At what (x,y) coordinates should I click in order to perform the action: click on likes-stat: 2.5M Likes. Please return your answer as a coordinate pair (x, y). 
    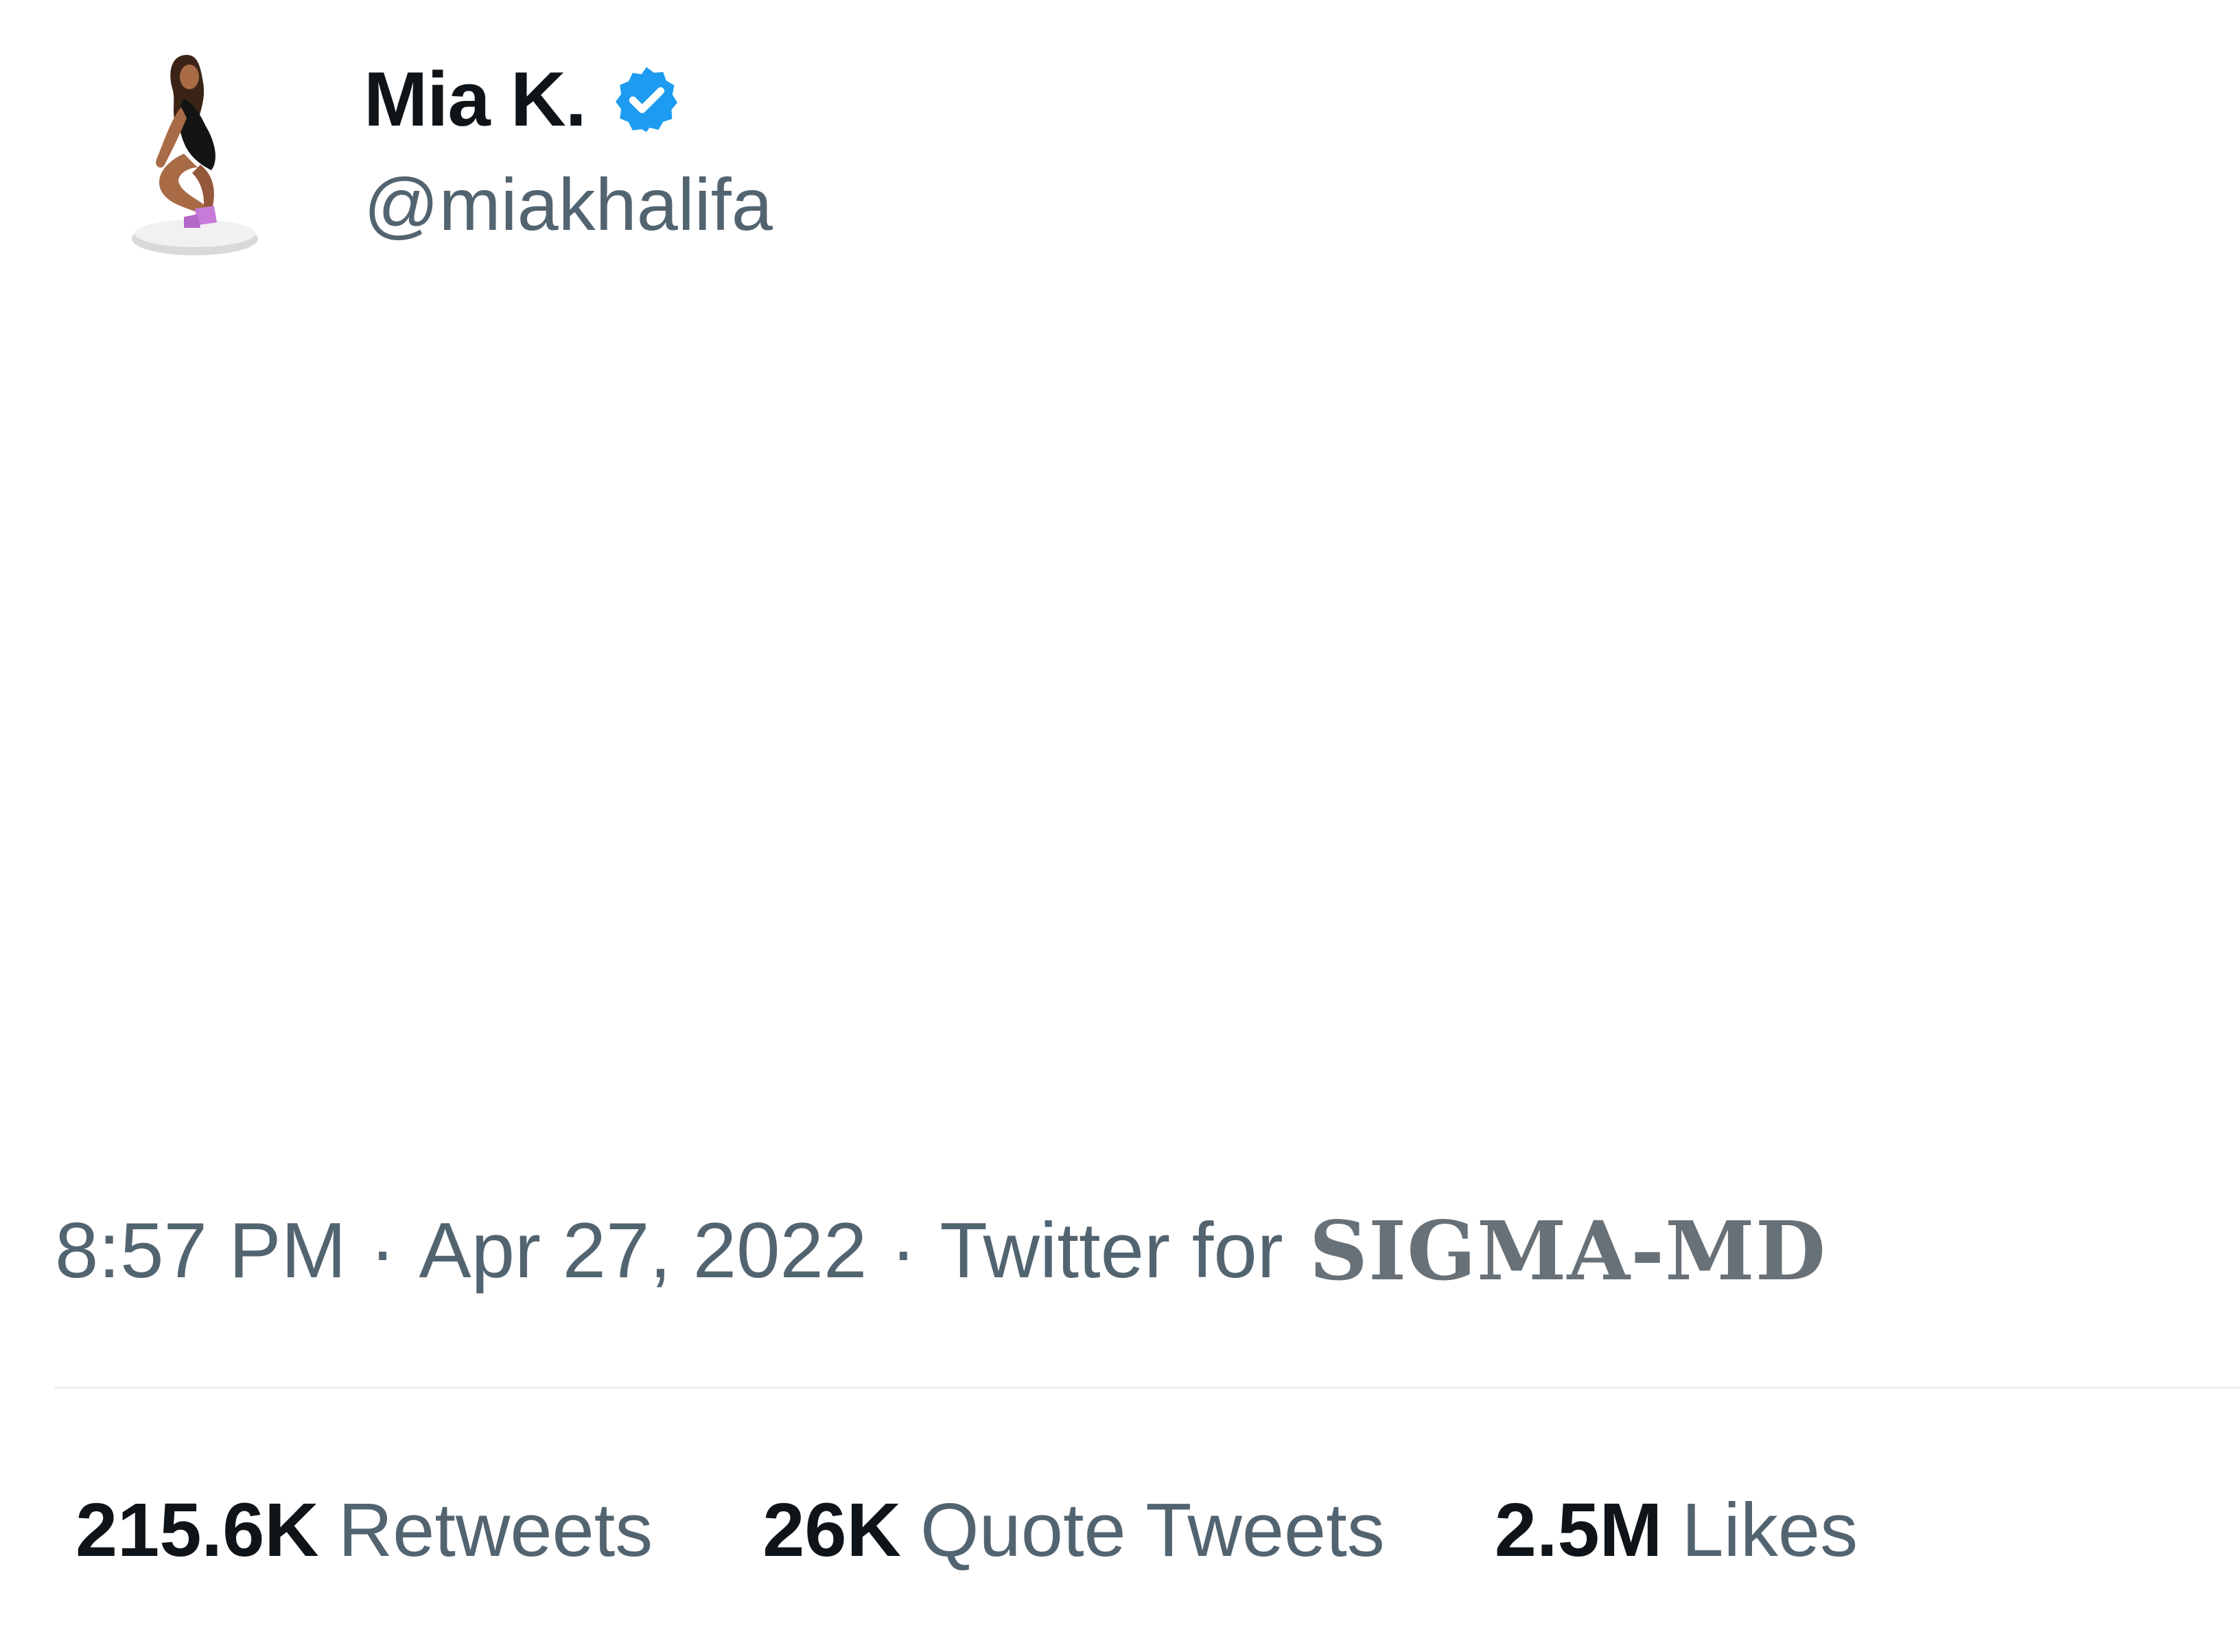
    Looking at the image, I should click on (1676, 1530).